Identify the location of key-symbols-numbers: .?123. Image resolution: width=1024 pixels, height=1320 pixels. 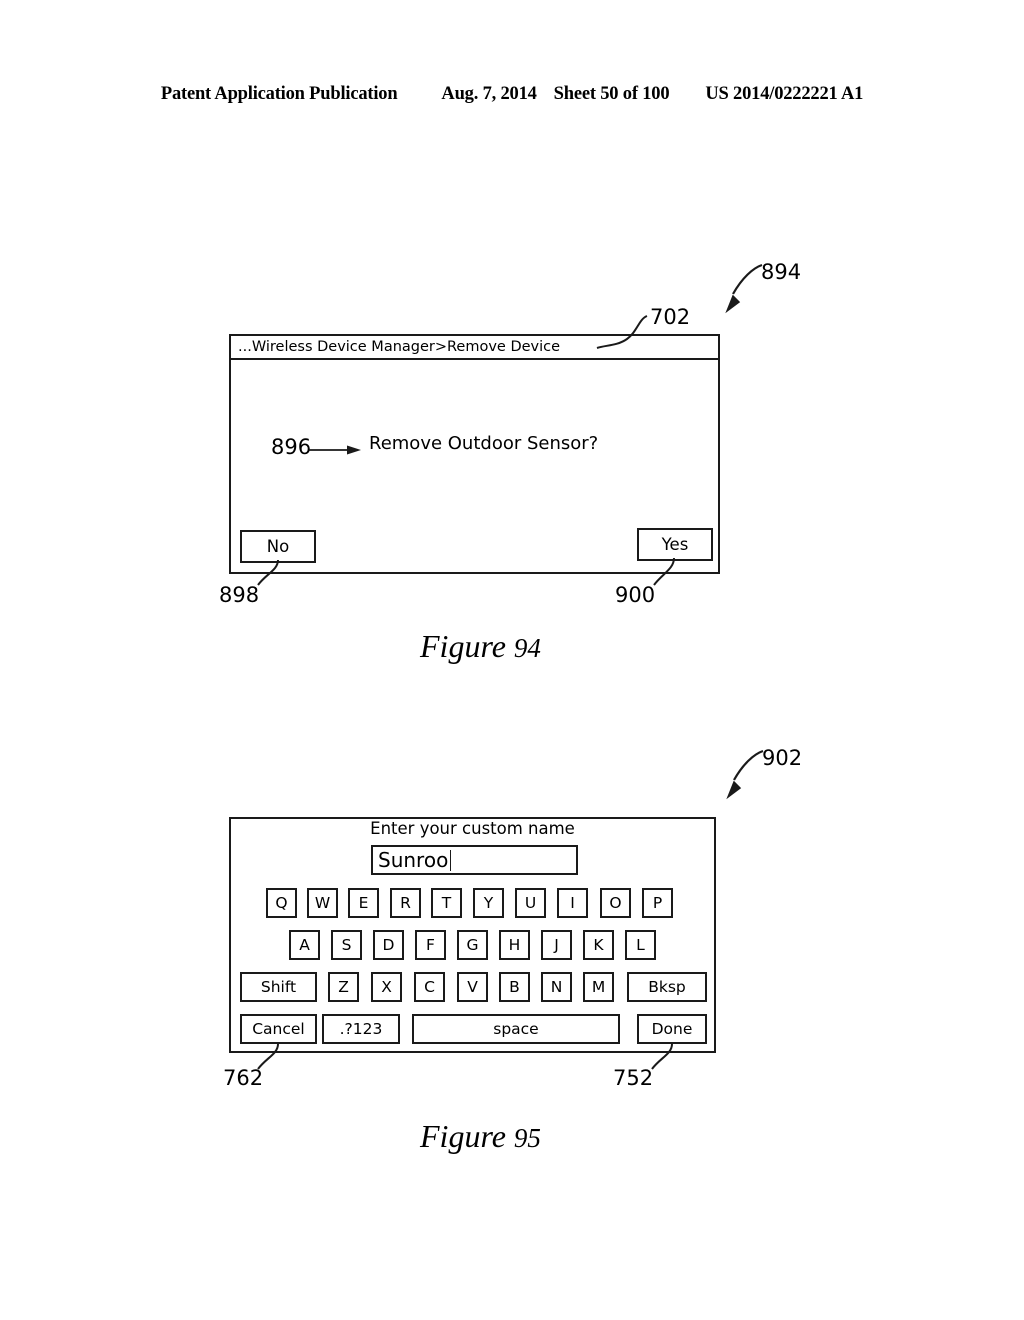
(361, 1029).